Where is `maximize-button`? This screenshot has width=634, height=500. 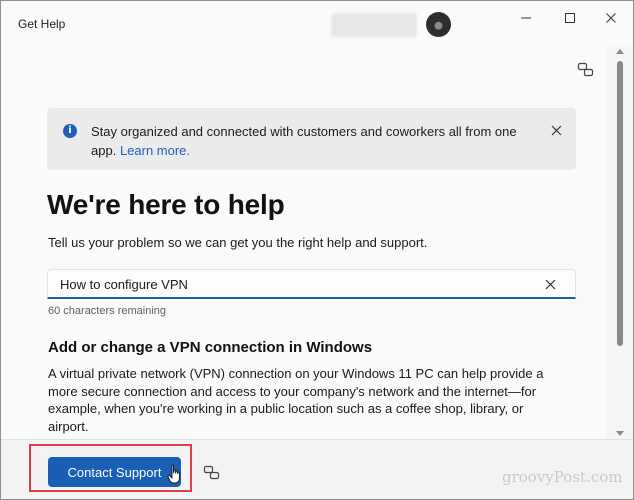
maximize-button is located at coordinates (570, 18).